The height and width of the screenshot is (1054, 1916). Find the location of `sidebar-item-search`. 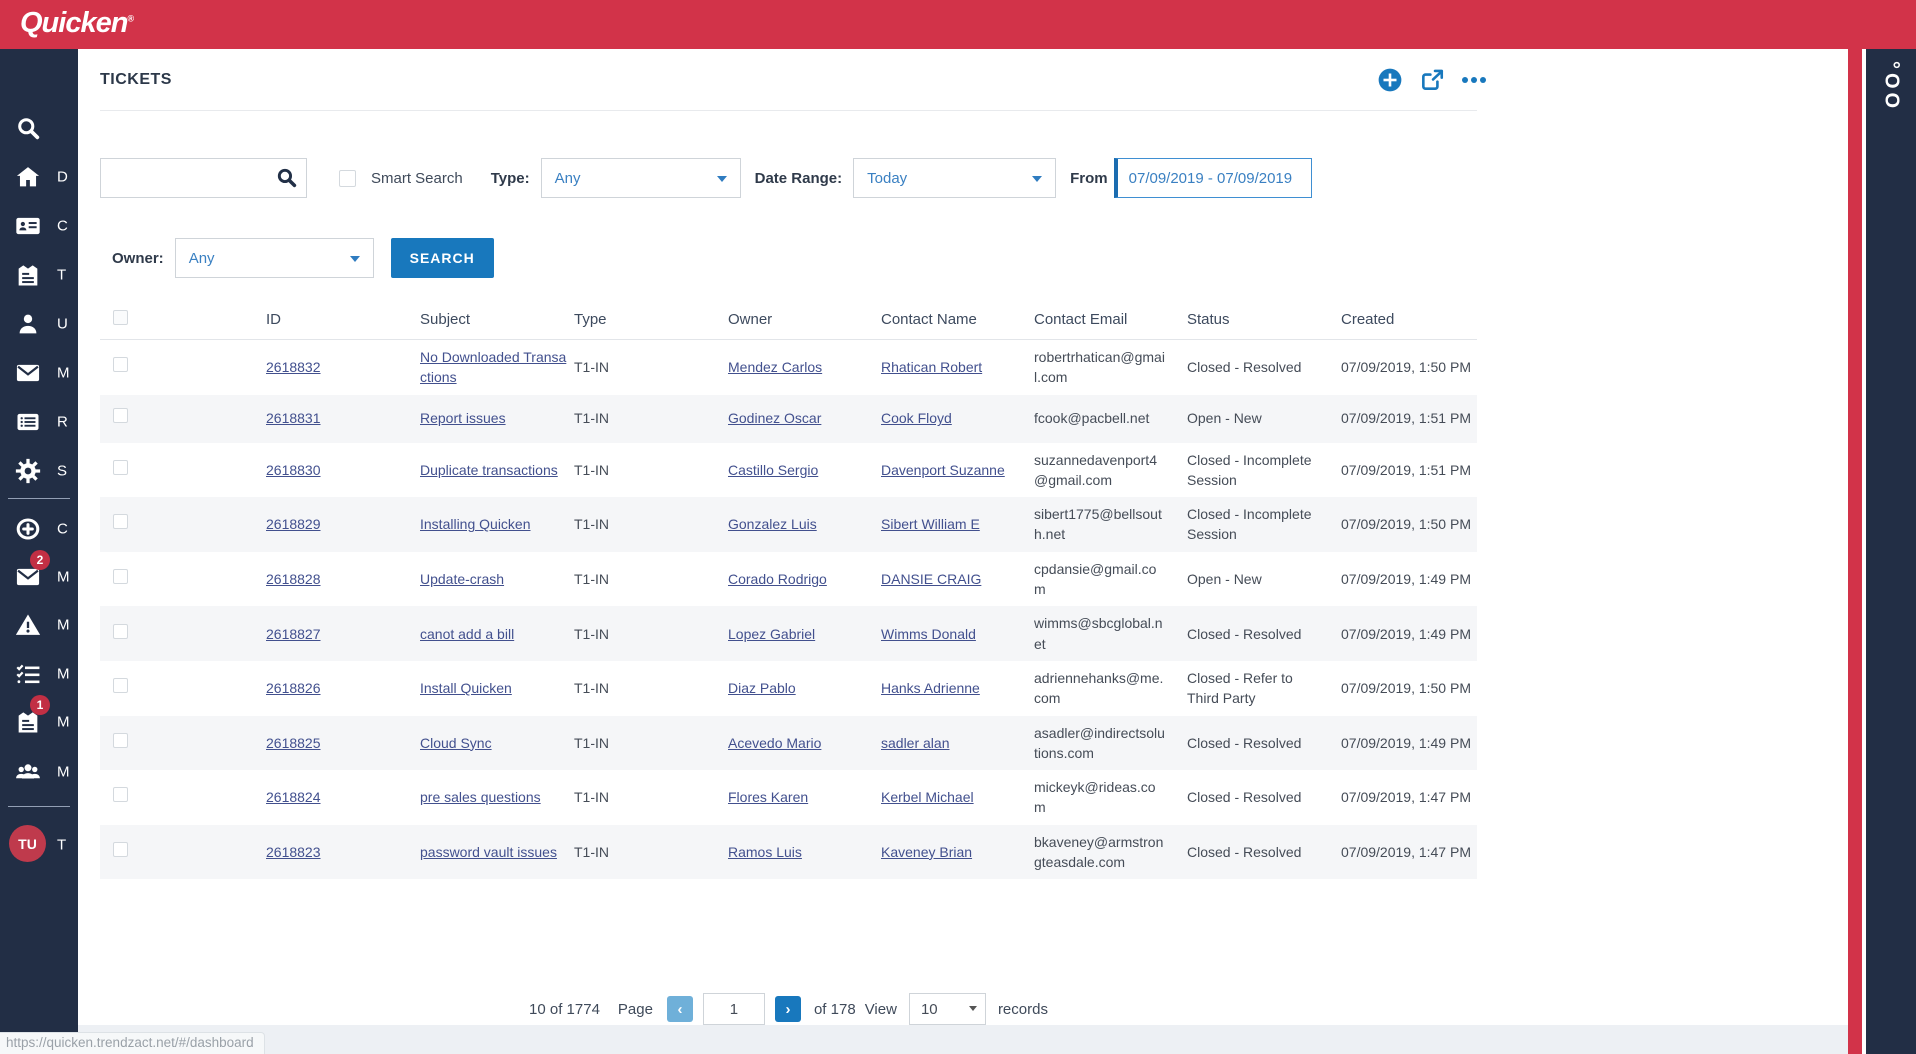

sidebar-item-search is located at coordinates (39, 127).